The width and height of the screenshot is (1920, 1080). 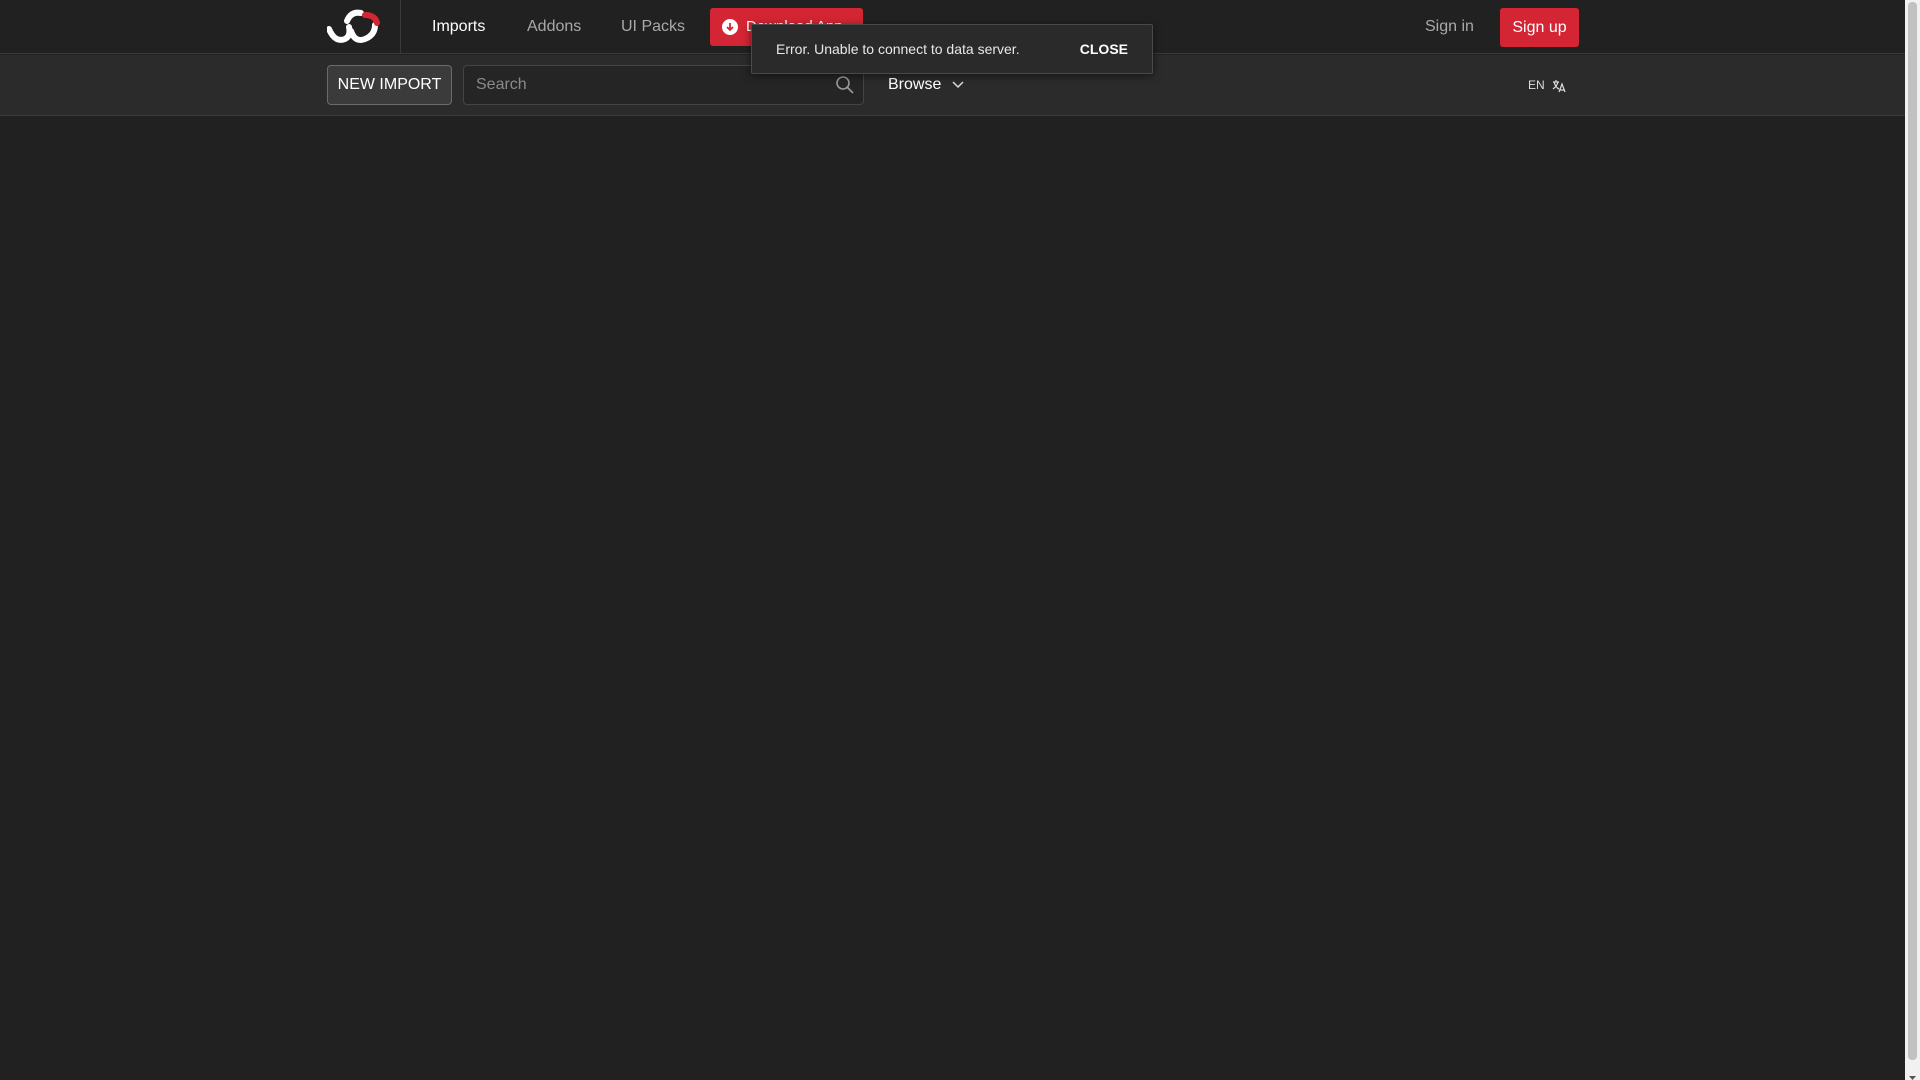 What do you see at coordinates (653, 27) in the screenshot?
I see `nav-ui-packs: UI Packs` at bounding box center [653, 27].